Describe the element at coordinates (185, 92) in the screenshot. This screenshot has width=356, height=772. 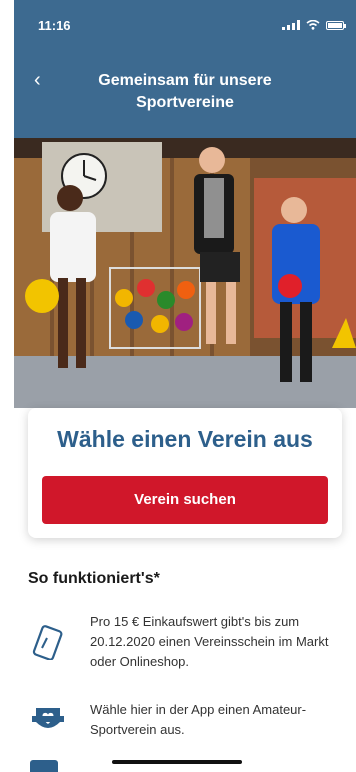
I see `page-title: Gemeinsam für unsere Sportvereine` at that location.